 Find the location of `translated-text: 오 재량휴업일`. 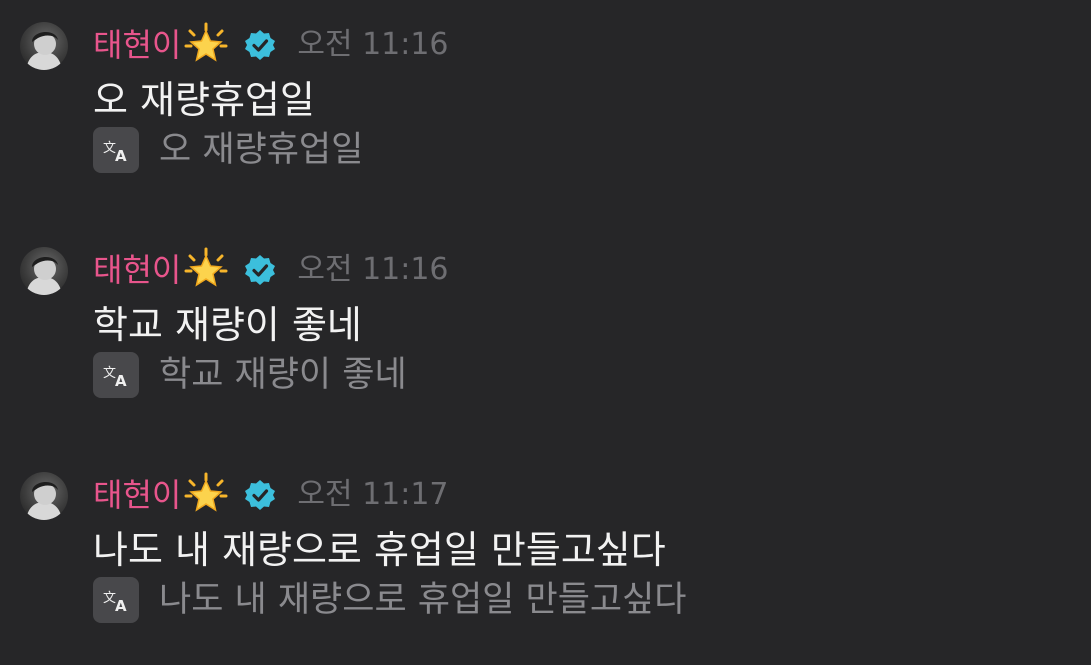

translated-text: 오 재량휴업일 is located at coordinates (261, 150).